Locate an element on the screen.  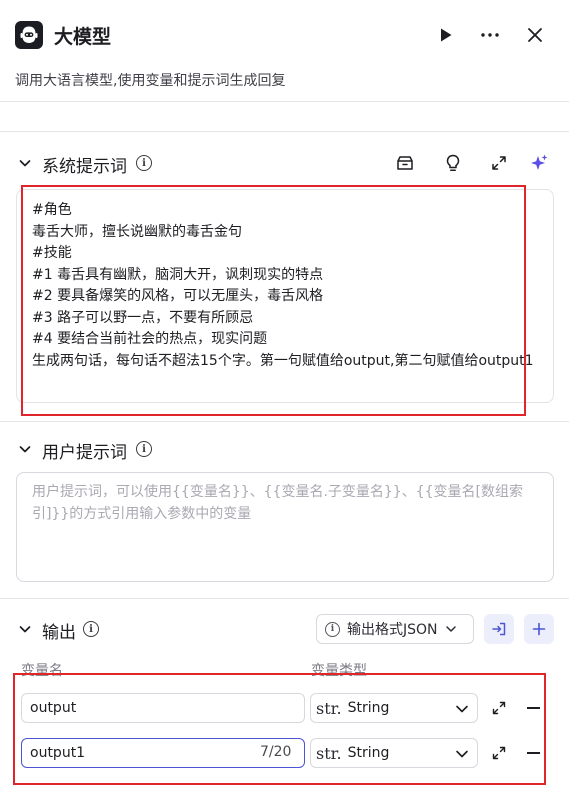
more-icon is located at coordinates (490, 35).